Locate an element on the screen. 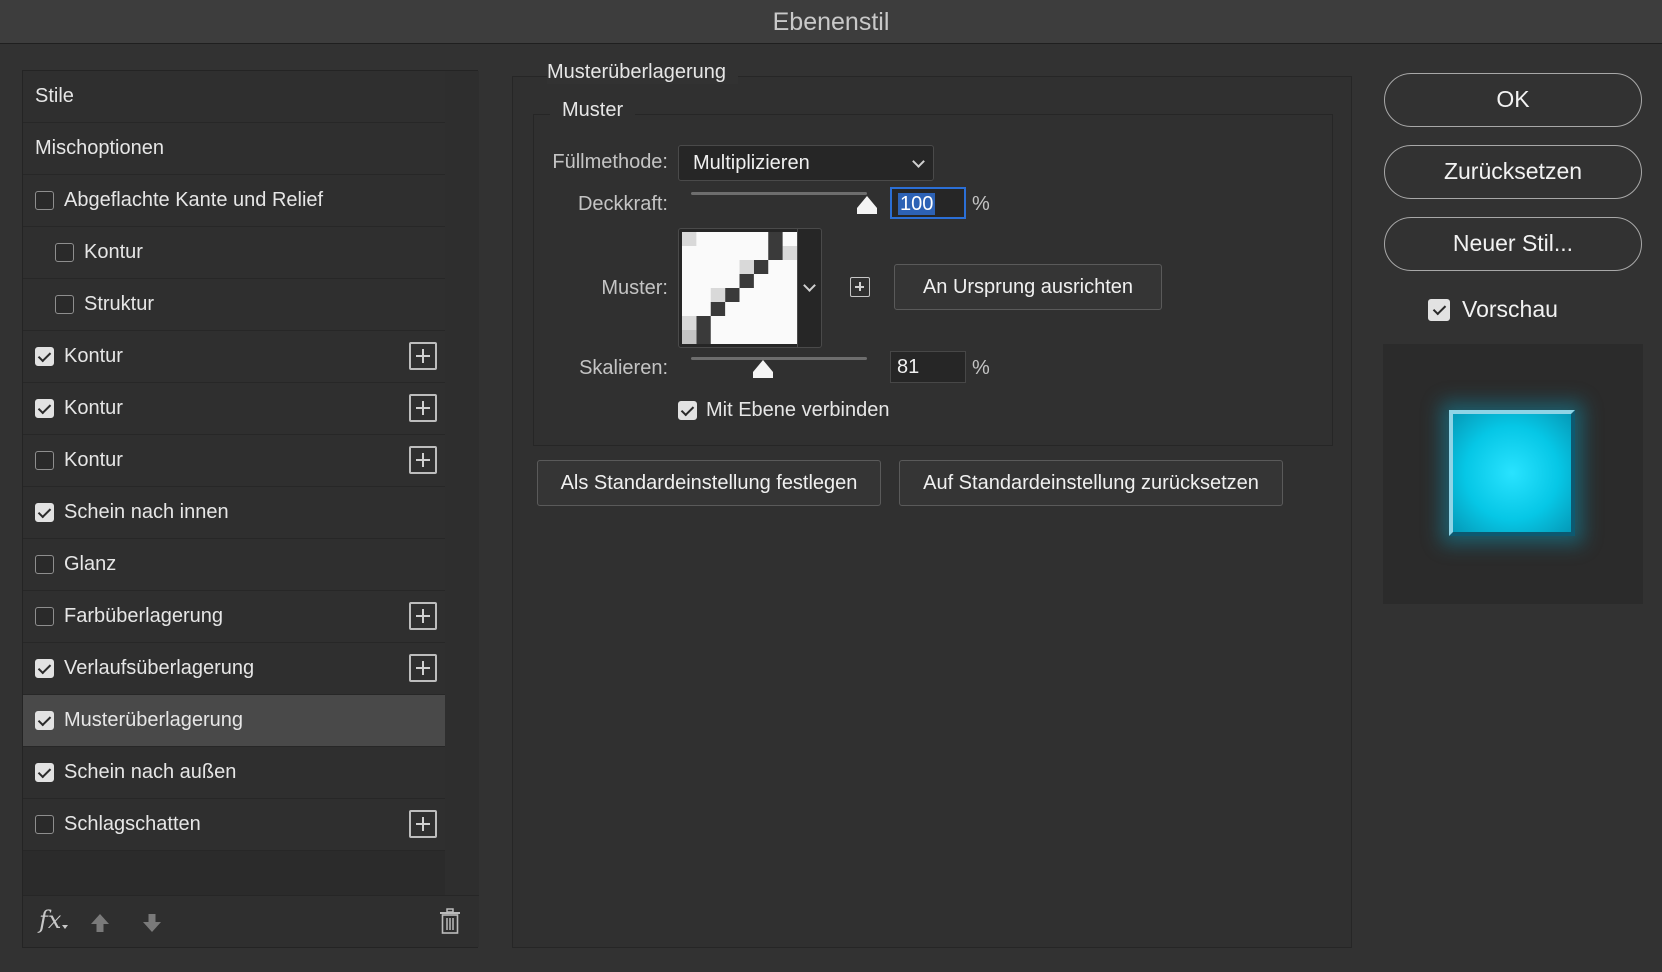  style-item-4: Struktur is located at coordinates (234, 305).